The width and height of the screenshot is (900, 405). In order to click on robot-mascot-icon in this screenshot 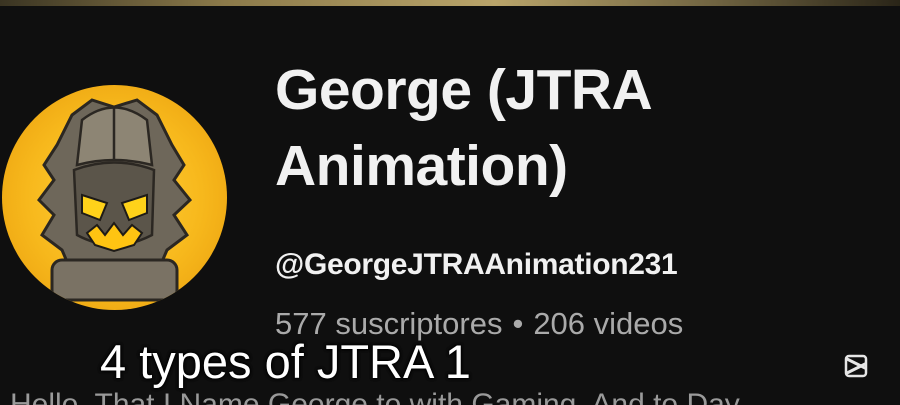, I will do `click(115, 200)`.